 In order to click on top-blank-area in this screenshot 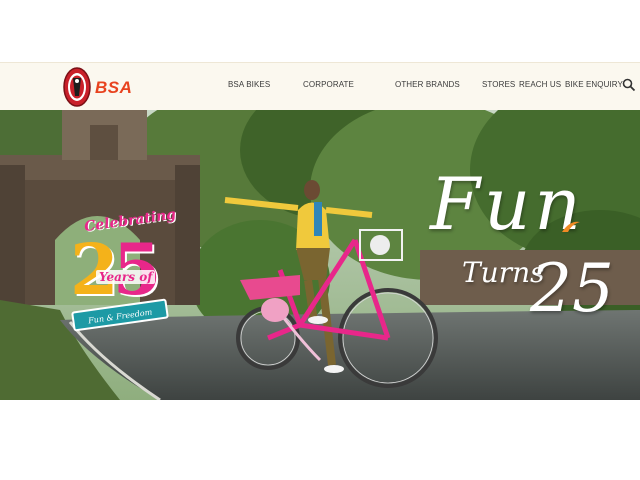, I will do `click(320, 31)`.